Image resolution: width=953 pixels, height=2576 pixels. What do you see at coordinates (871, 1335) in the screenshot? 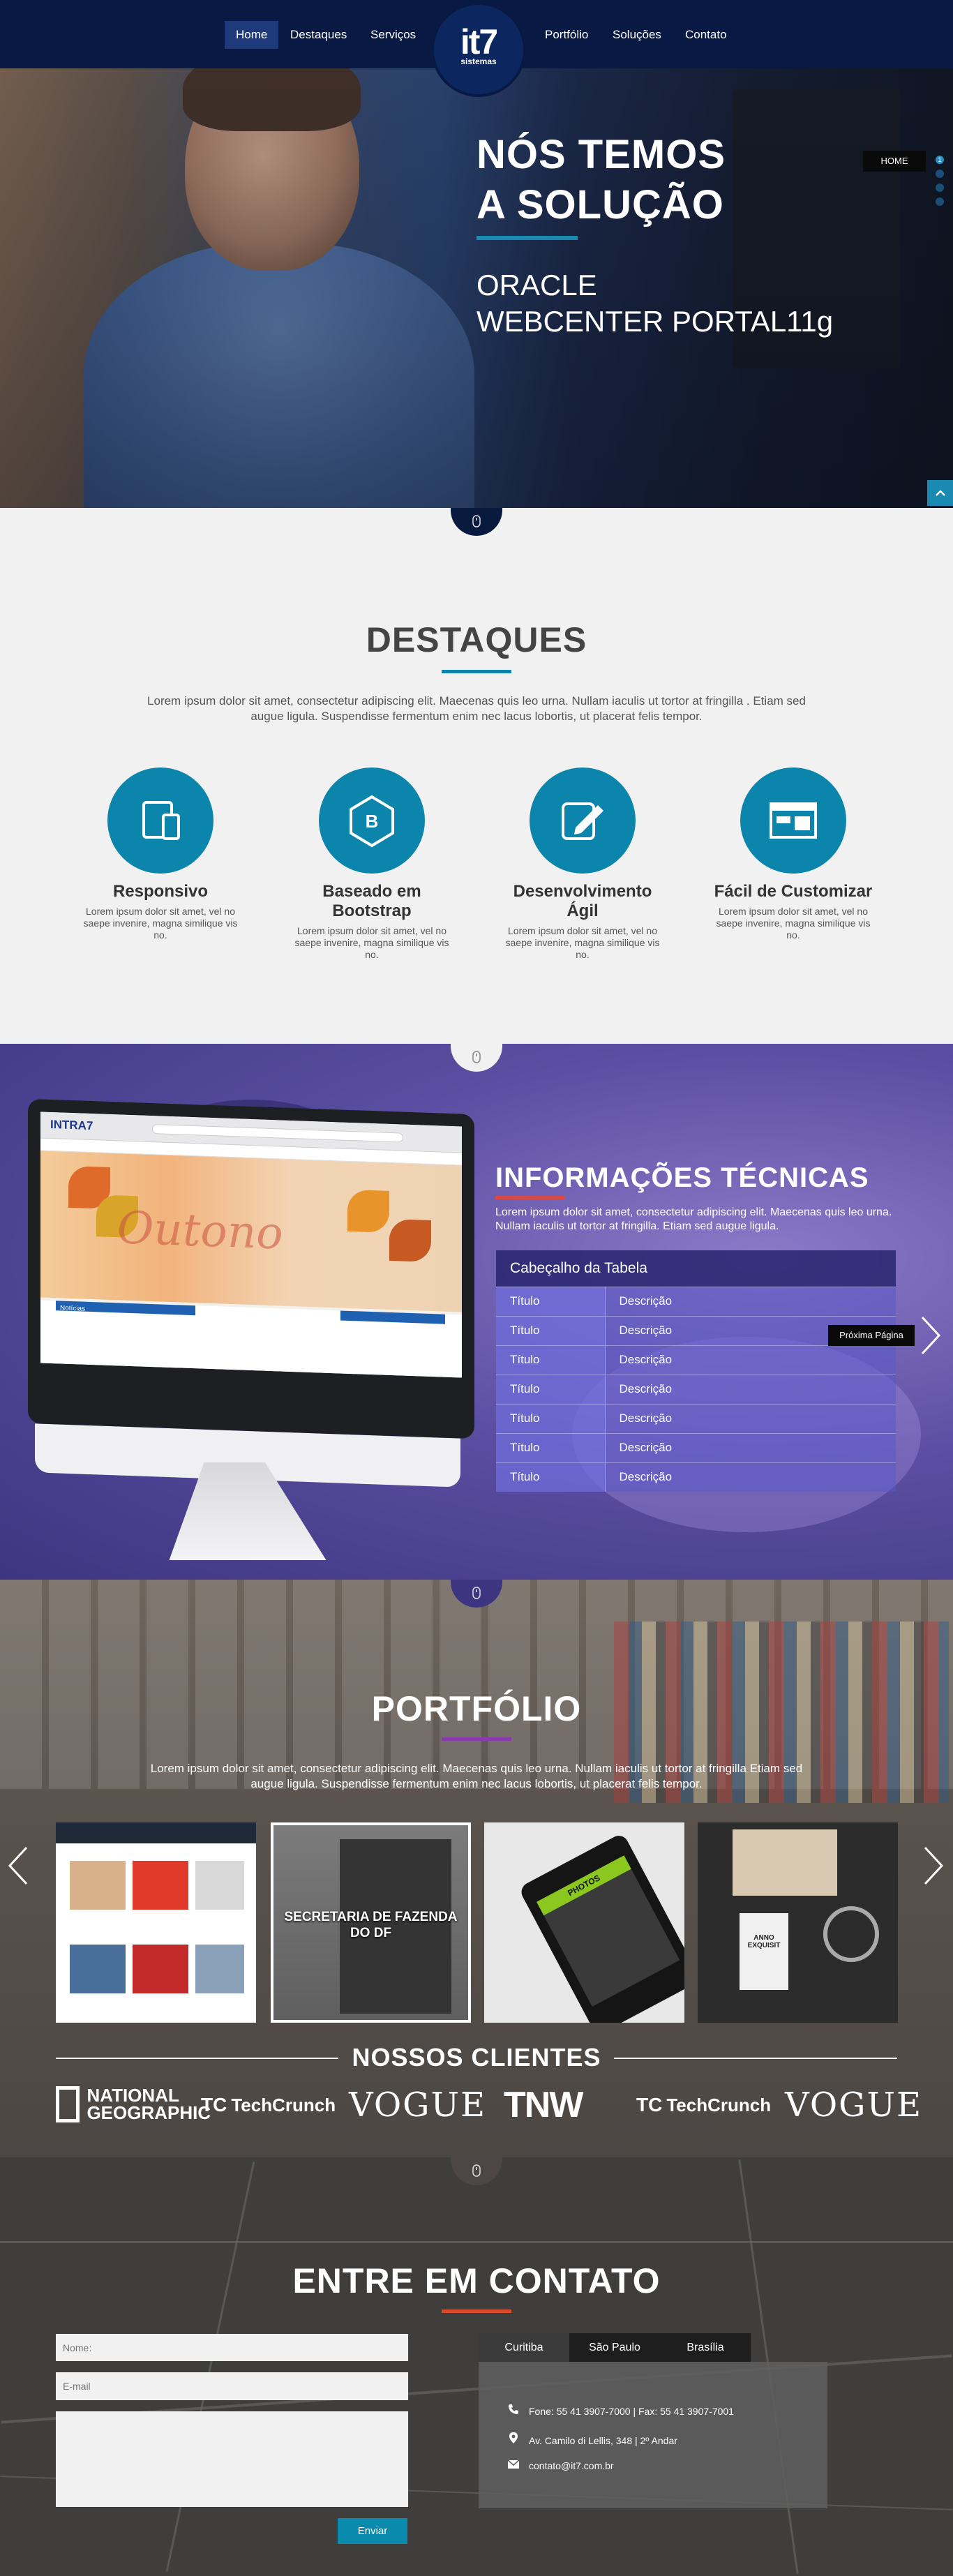
I see `next-page-tooltip: Próxima Página` at bounding box center [871, 1335].